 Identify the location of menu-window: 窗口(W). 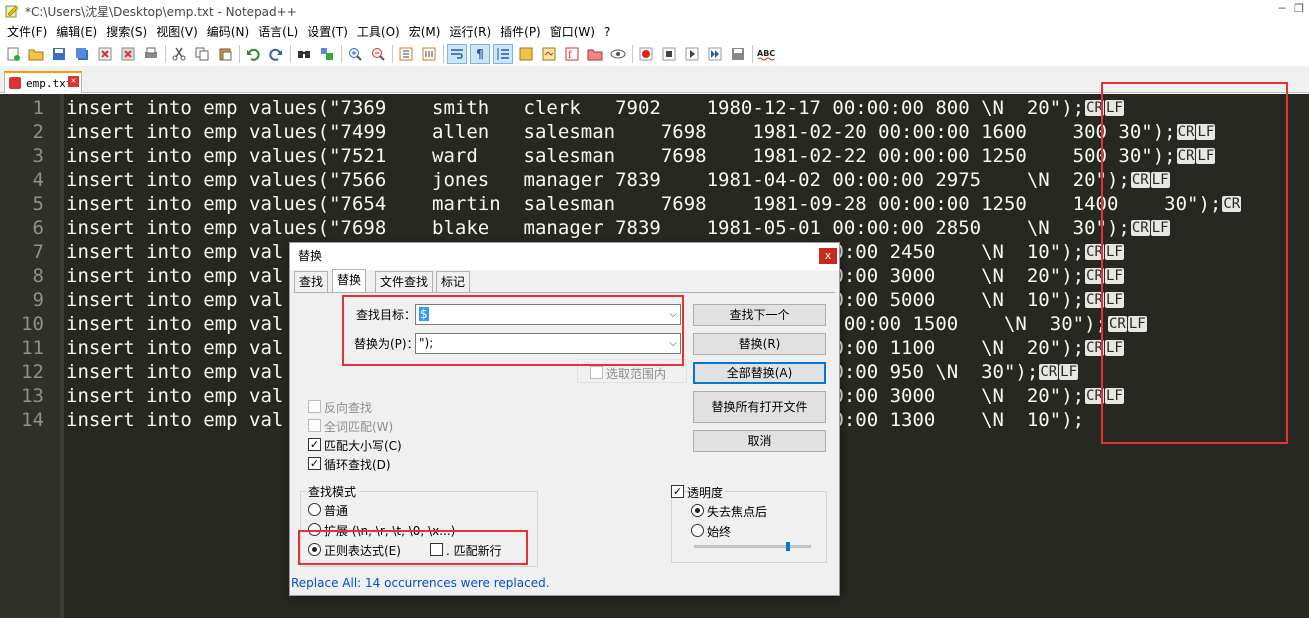
(574, 32).